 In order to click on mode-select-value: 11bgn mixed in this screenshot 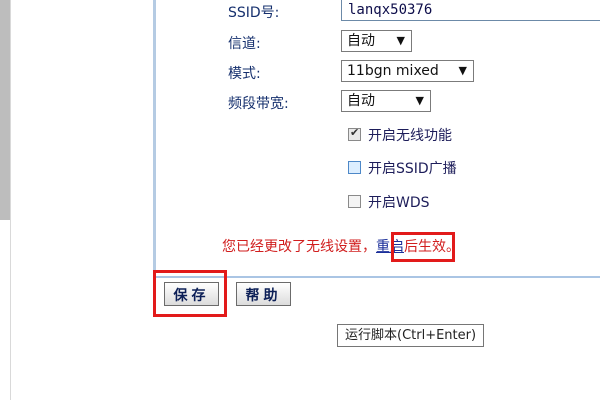, I will do `click(393, 71)`.